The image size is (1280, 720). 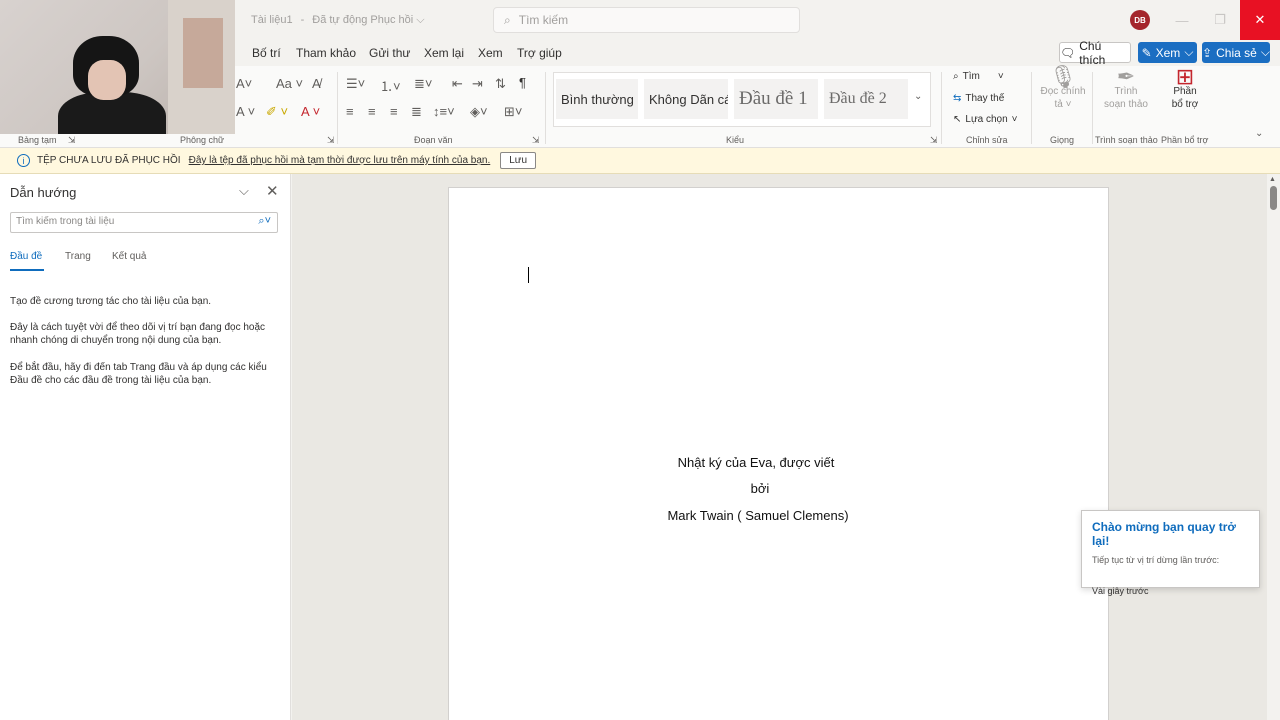 What do you see at coordinates (1220, 20) in the screenshot?
I see `maximize-button: ❐` at bounding box center [1220, 20].